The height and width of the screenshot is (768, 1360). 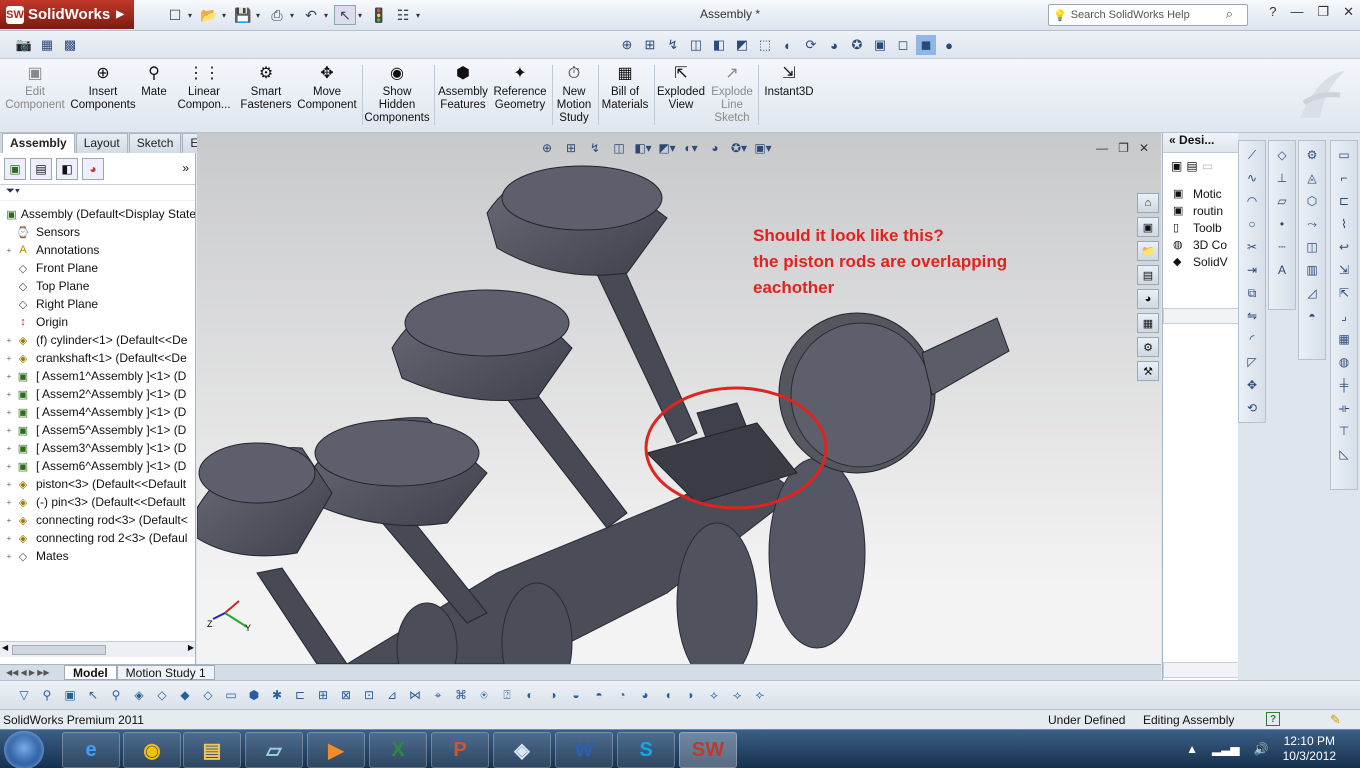 I want to click on selection-filter-icon: ⋈, so click(x=415, y=695).